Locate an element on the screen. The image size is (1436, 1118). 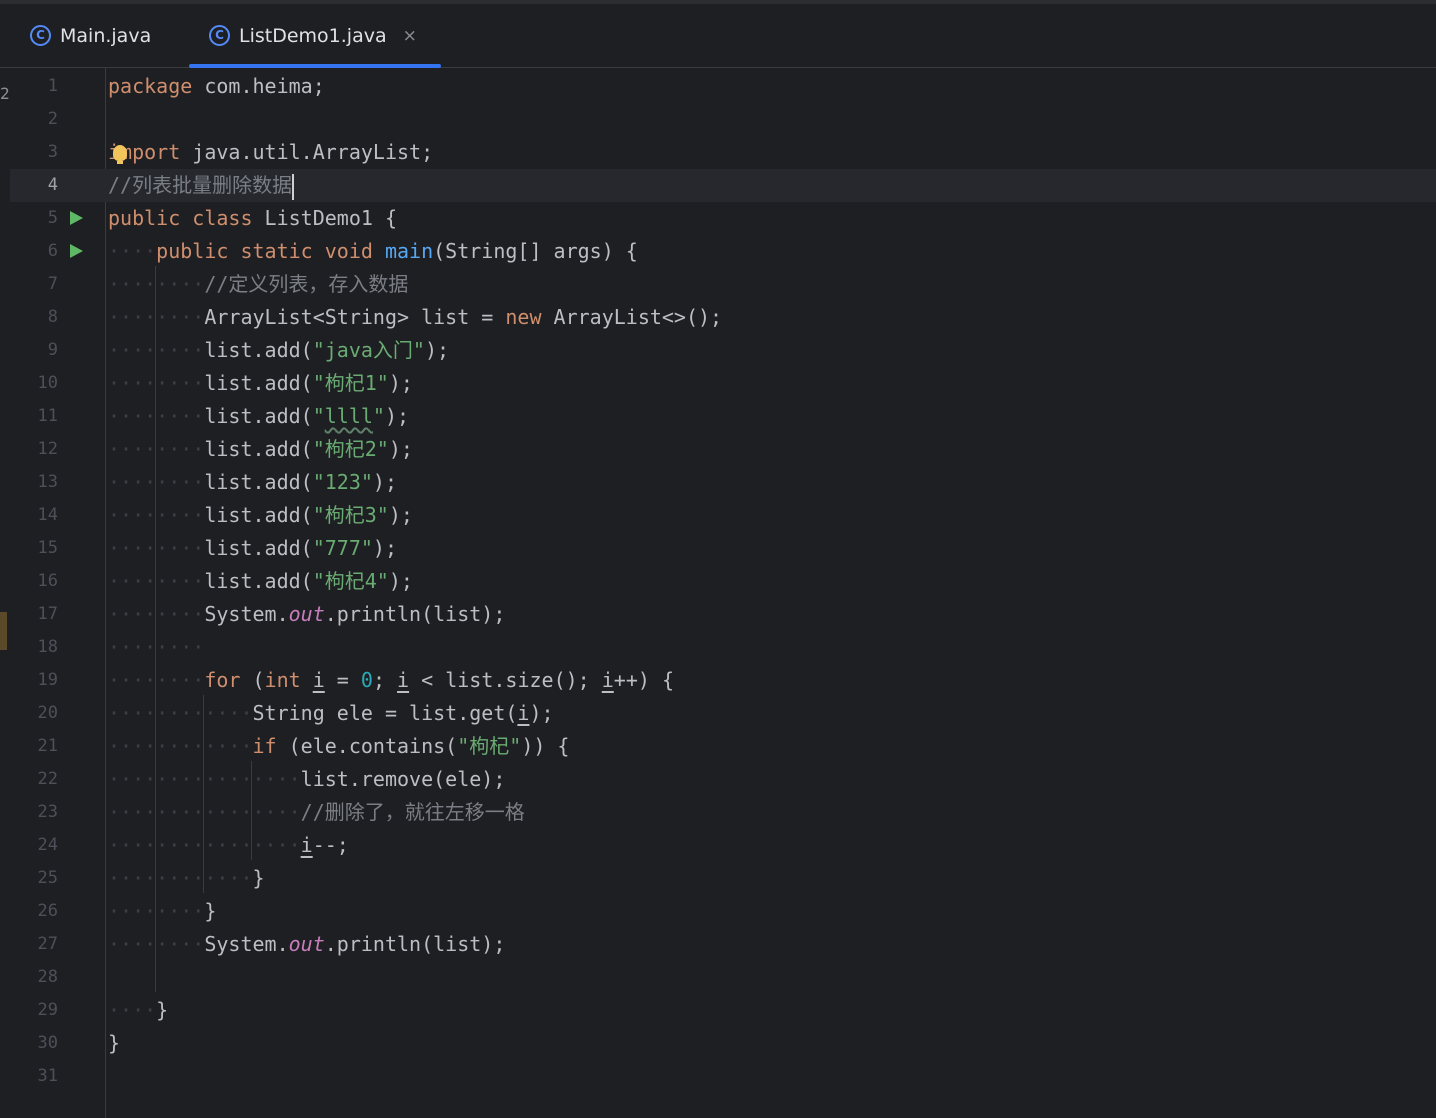
code-text: ················//删除了，就往左移一格 is located at coordinates (316, 812).